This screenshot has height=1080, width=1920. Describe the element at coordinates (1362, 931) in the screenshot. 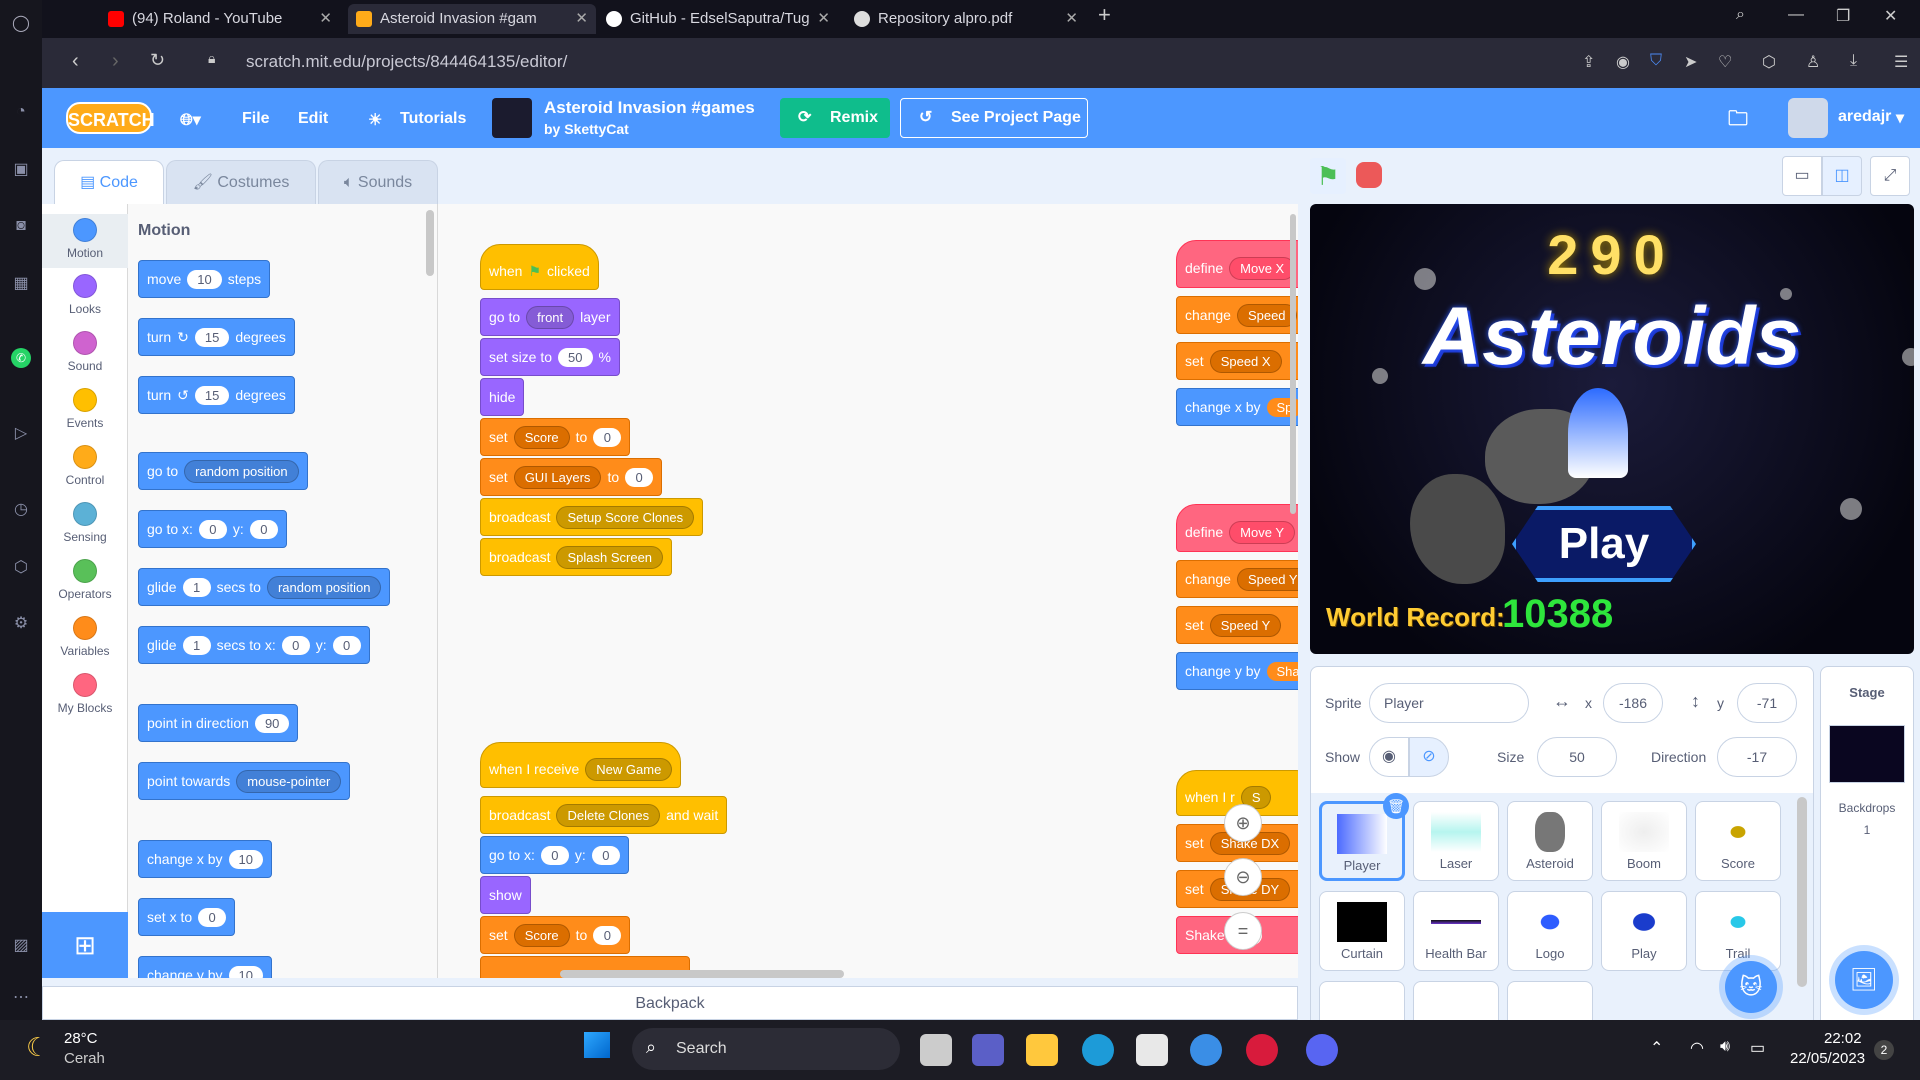

I see `sprite-tile-curtain: Curtain` at that location.